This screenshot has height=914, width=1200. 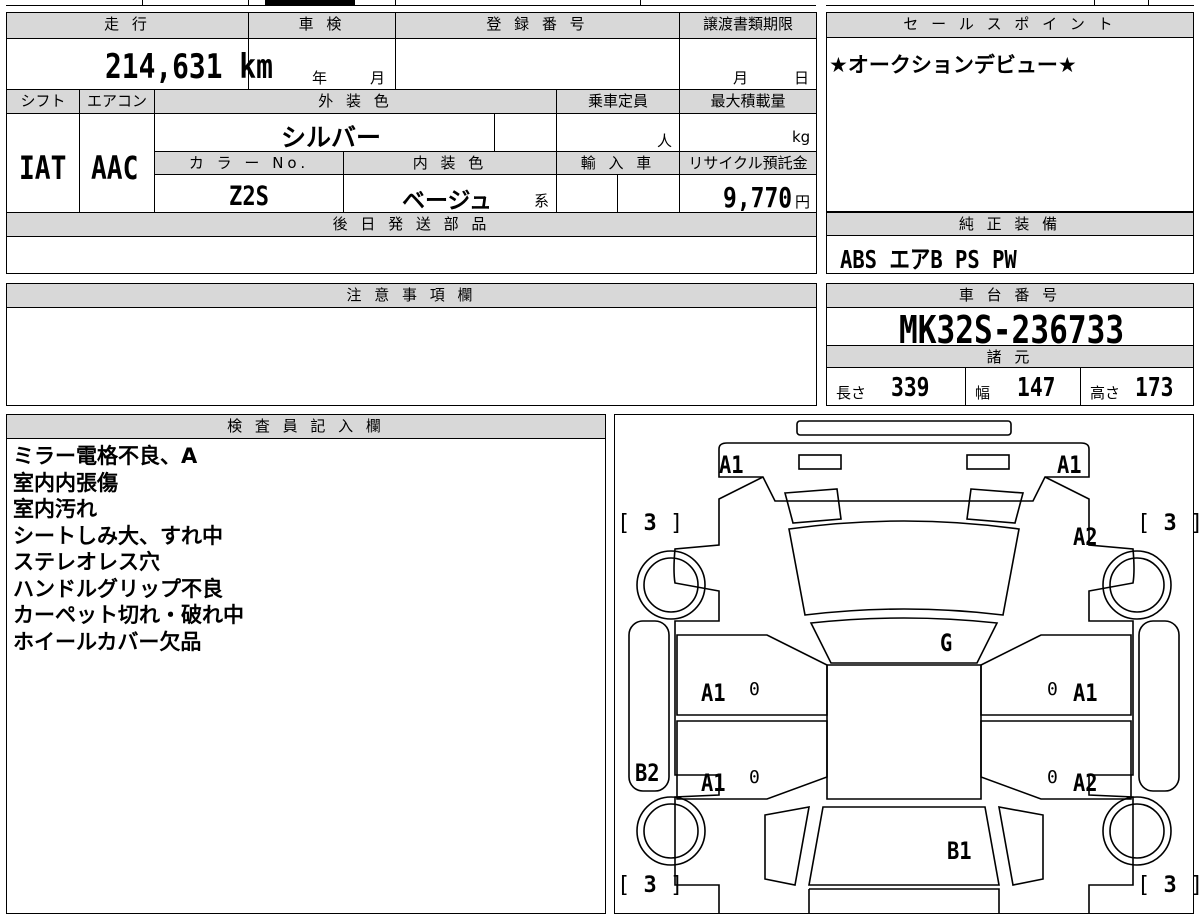 What do you see at coordinates (118, 535) in the screenshot?
I see `inspector-line: シートしみ大、すれ中` at bounding box center [118, 535].